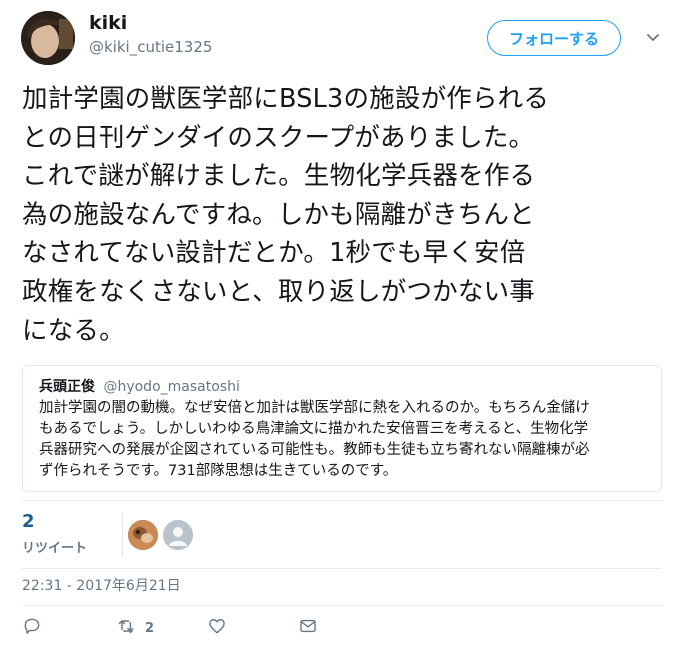 Image resolution: width=680 pixels, height=658 pixels. I want to click on user-handle: @kiki_cutie1325, so click(150, 47).